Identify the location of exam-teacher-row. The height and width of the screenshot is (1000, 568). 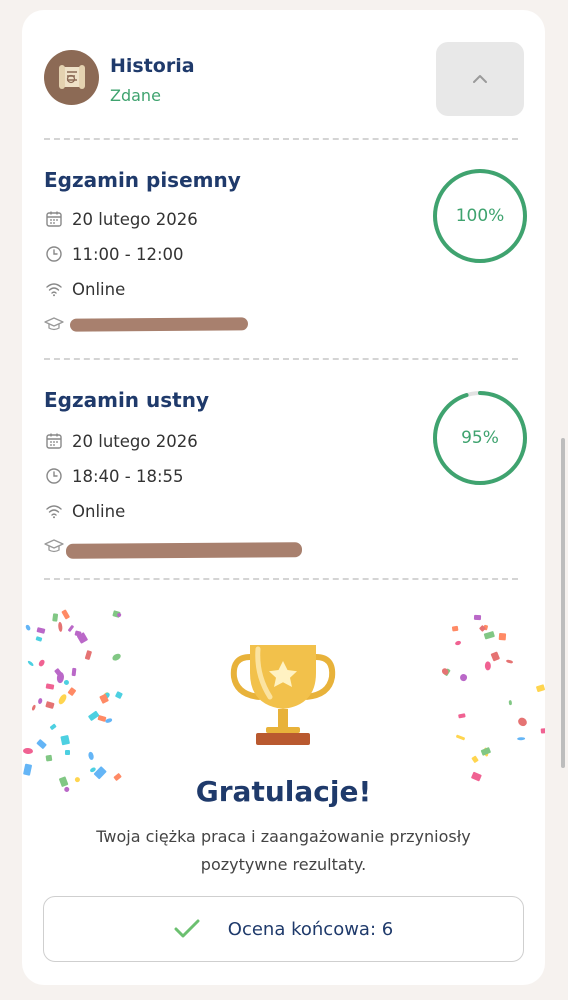
(58, 324).